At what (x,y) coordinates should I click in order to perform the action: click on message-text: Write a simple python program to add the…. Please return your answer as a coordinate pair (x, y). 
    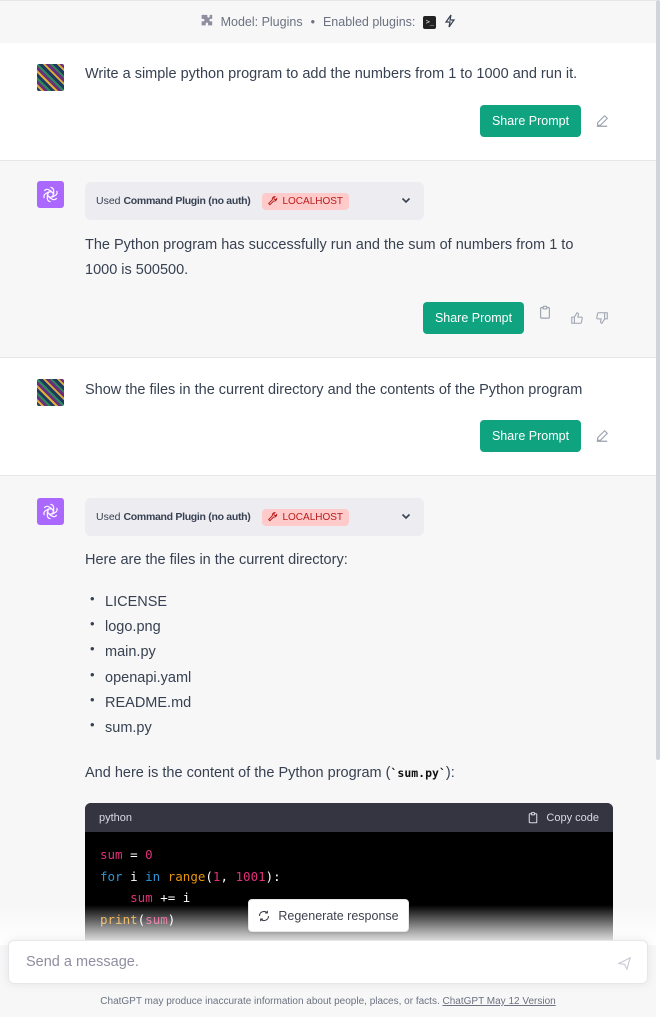
    Looking at the image, I should click on (331, 74).